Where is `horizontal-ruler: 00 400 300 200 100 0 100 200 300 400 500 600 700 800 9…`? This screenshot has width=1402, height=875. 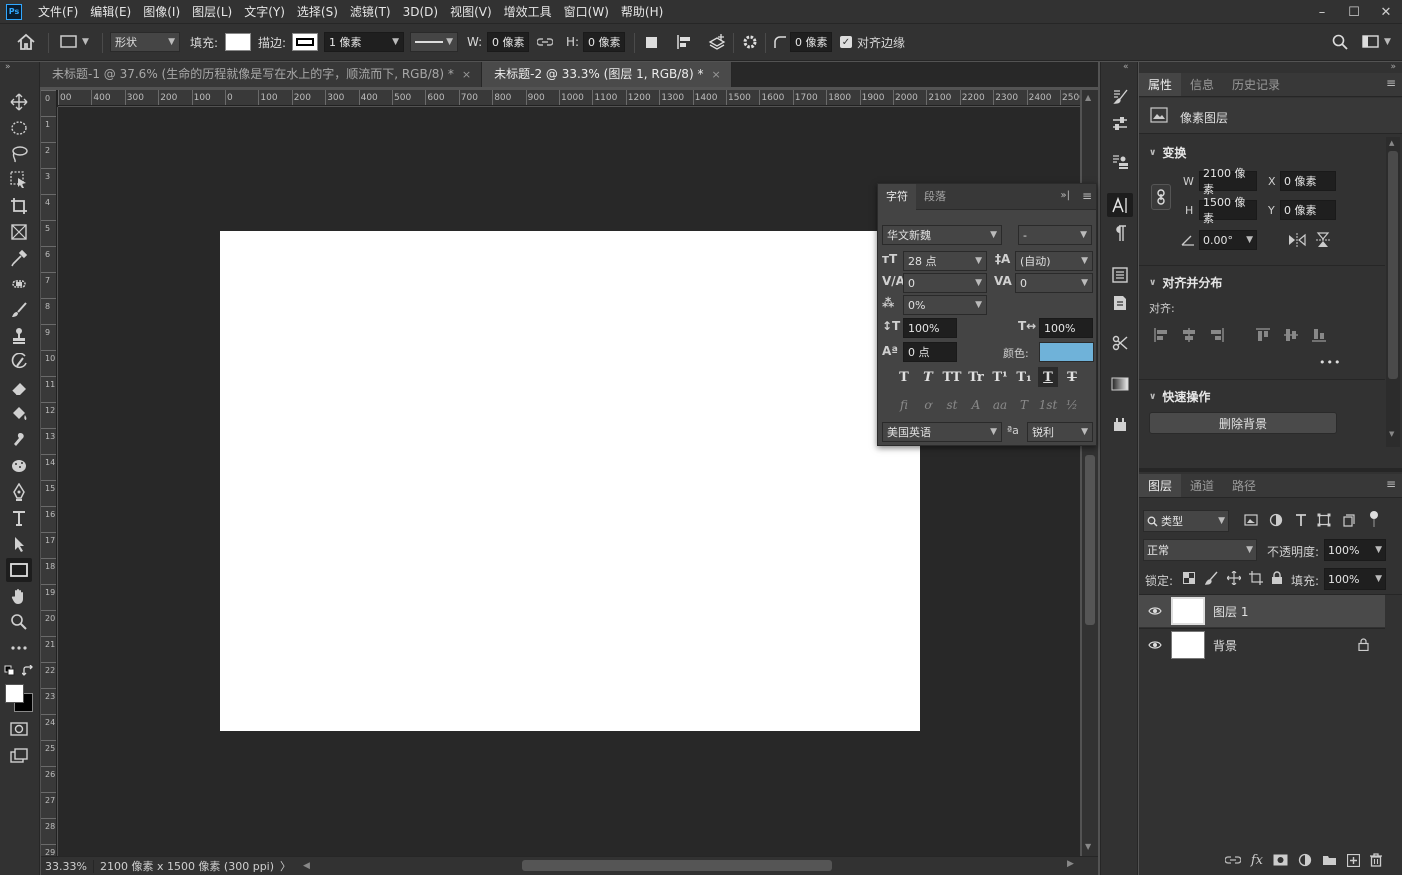 horizontal-ruler: 00 400 300 200 100 0 100 200 300 400 500 600 700 800 9… is located at coordinates (569, 98).